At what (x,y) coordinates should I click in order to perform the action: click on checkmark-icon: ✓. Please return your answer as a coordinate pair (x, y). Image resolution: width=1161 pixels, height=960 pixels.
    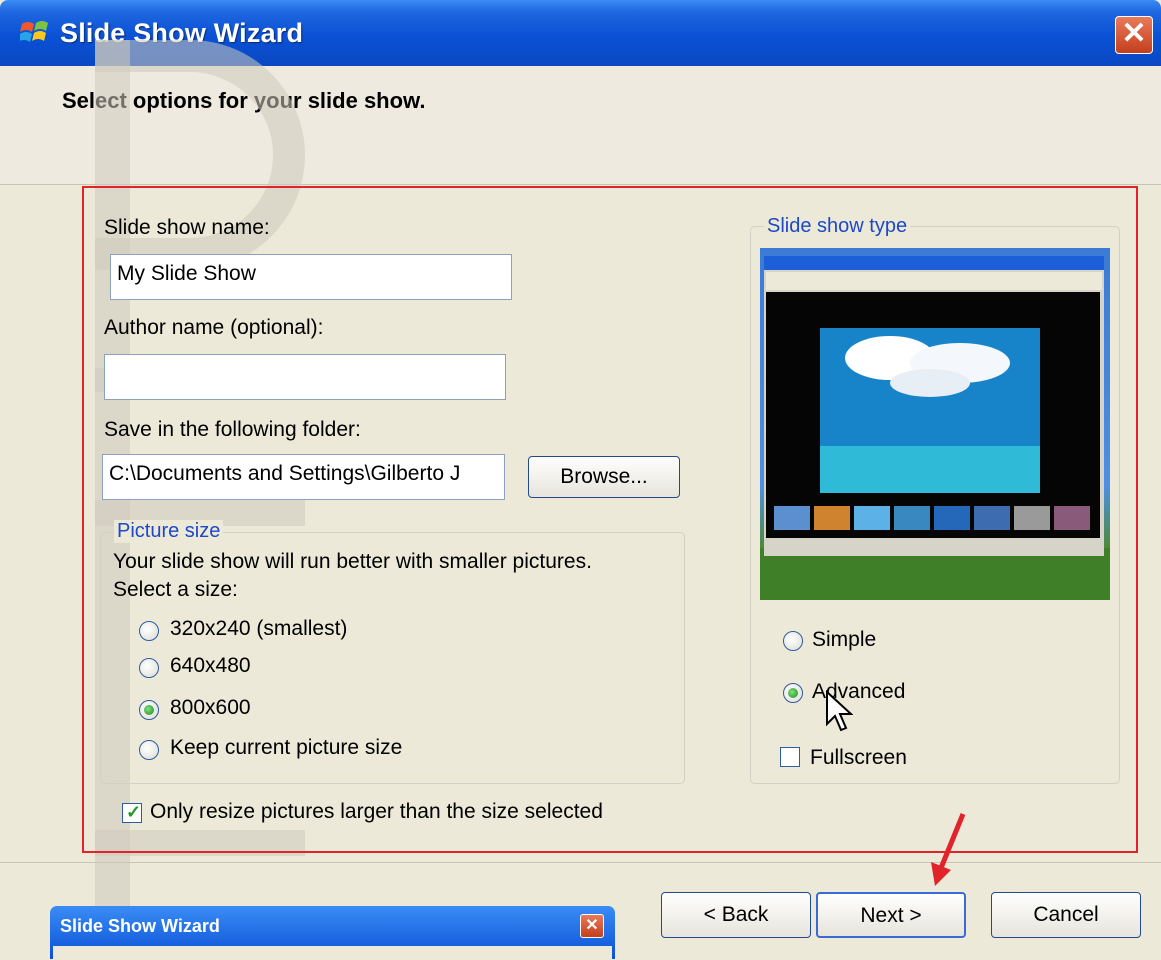
    Looking at the image, I should click on (134, 812).